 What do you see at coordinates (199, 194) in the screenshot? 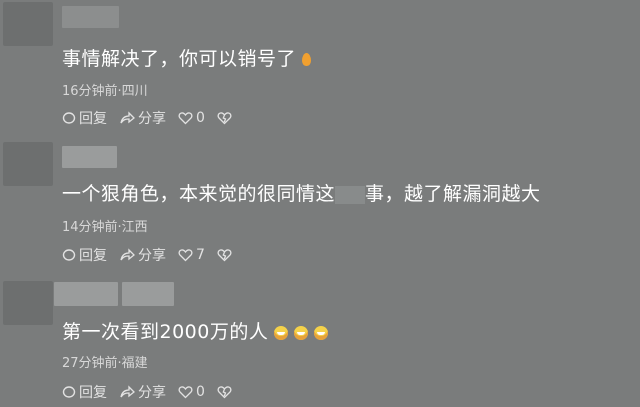
I see `comment-text-part-1: 一个狠角色，本来觉的很同情这` at bounding box center [199, 194].